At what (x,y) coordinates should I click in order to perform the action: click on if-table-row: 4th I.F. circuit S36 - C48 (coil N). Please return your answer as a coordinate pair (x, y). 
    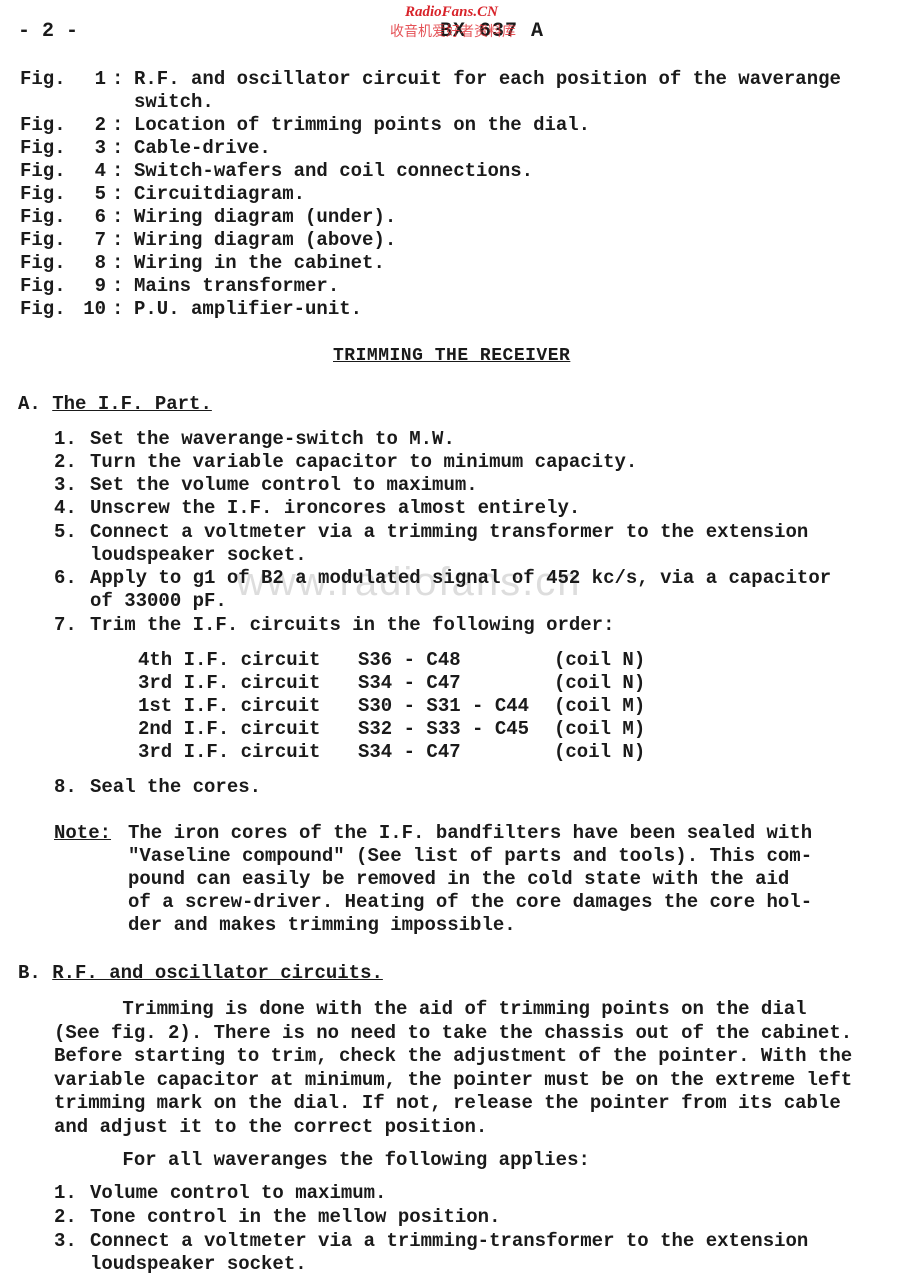
    Looking at the image, I should click on (396, 660).